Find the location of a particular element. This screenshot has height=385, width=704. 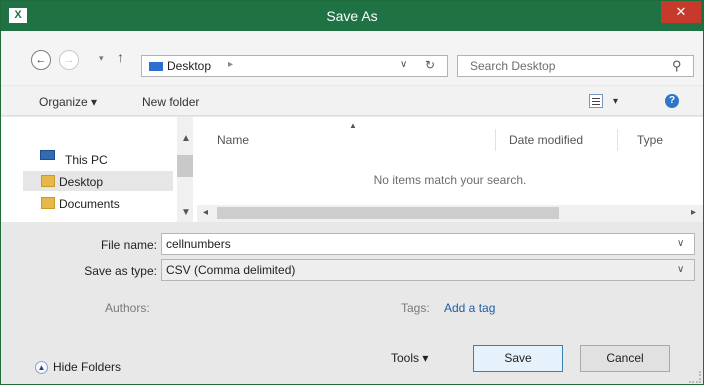

save-as-type-label: Save as type: is located at coordinates (120, 271).